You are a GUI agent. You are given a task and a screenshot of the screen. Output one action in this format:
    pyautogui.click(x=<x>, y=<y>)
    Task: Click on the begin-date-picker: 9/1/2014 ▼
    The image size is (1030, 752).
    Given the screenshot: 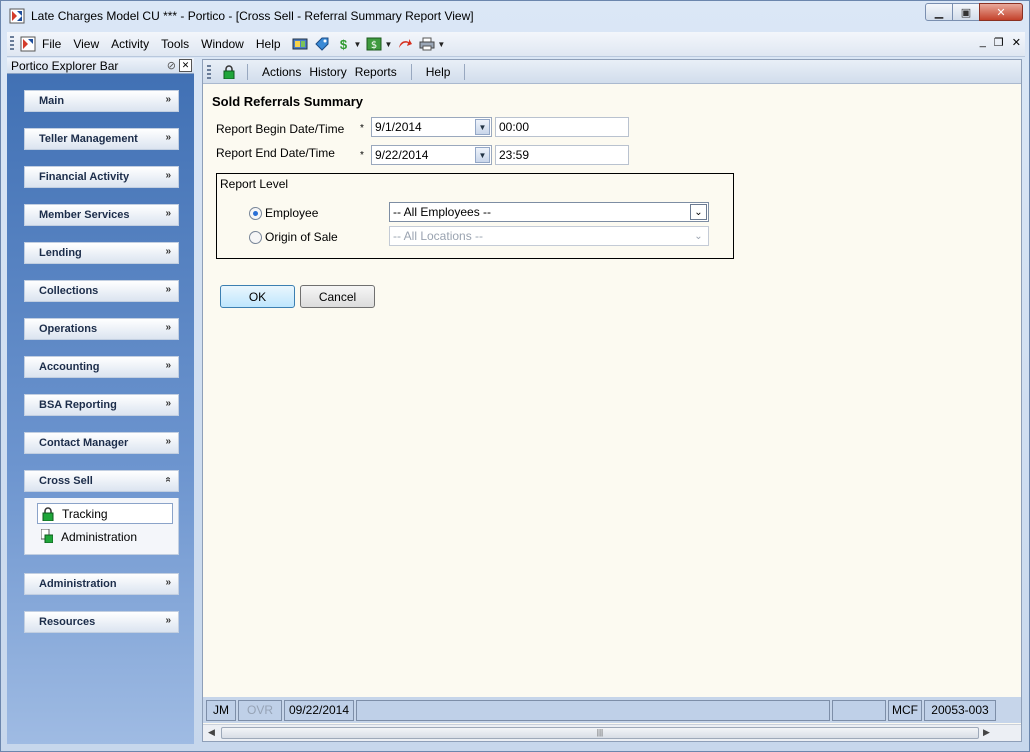 What is the action you would take?
    pyautogui.click(x=431, y=127)
    